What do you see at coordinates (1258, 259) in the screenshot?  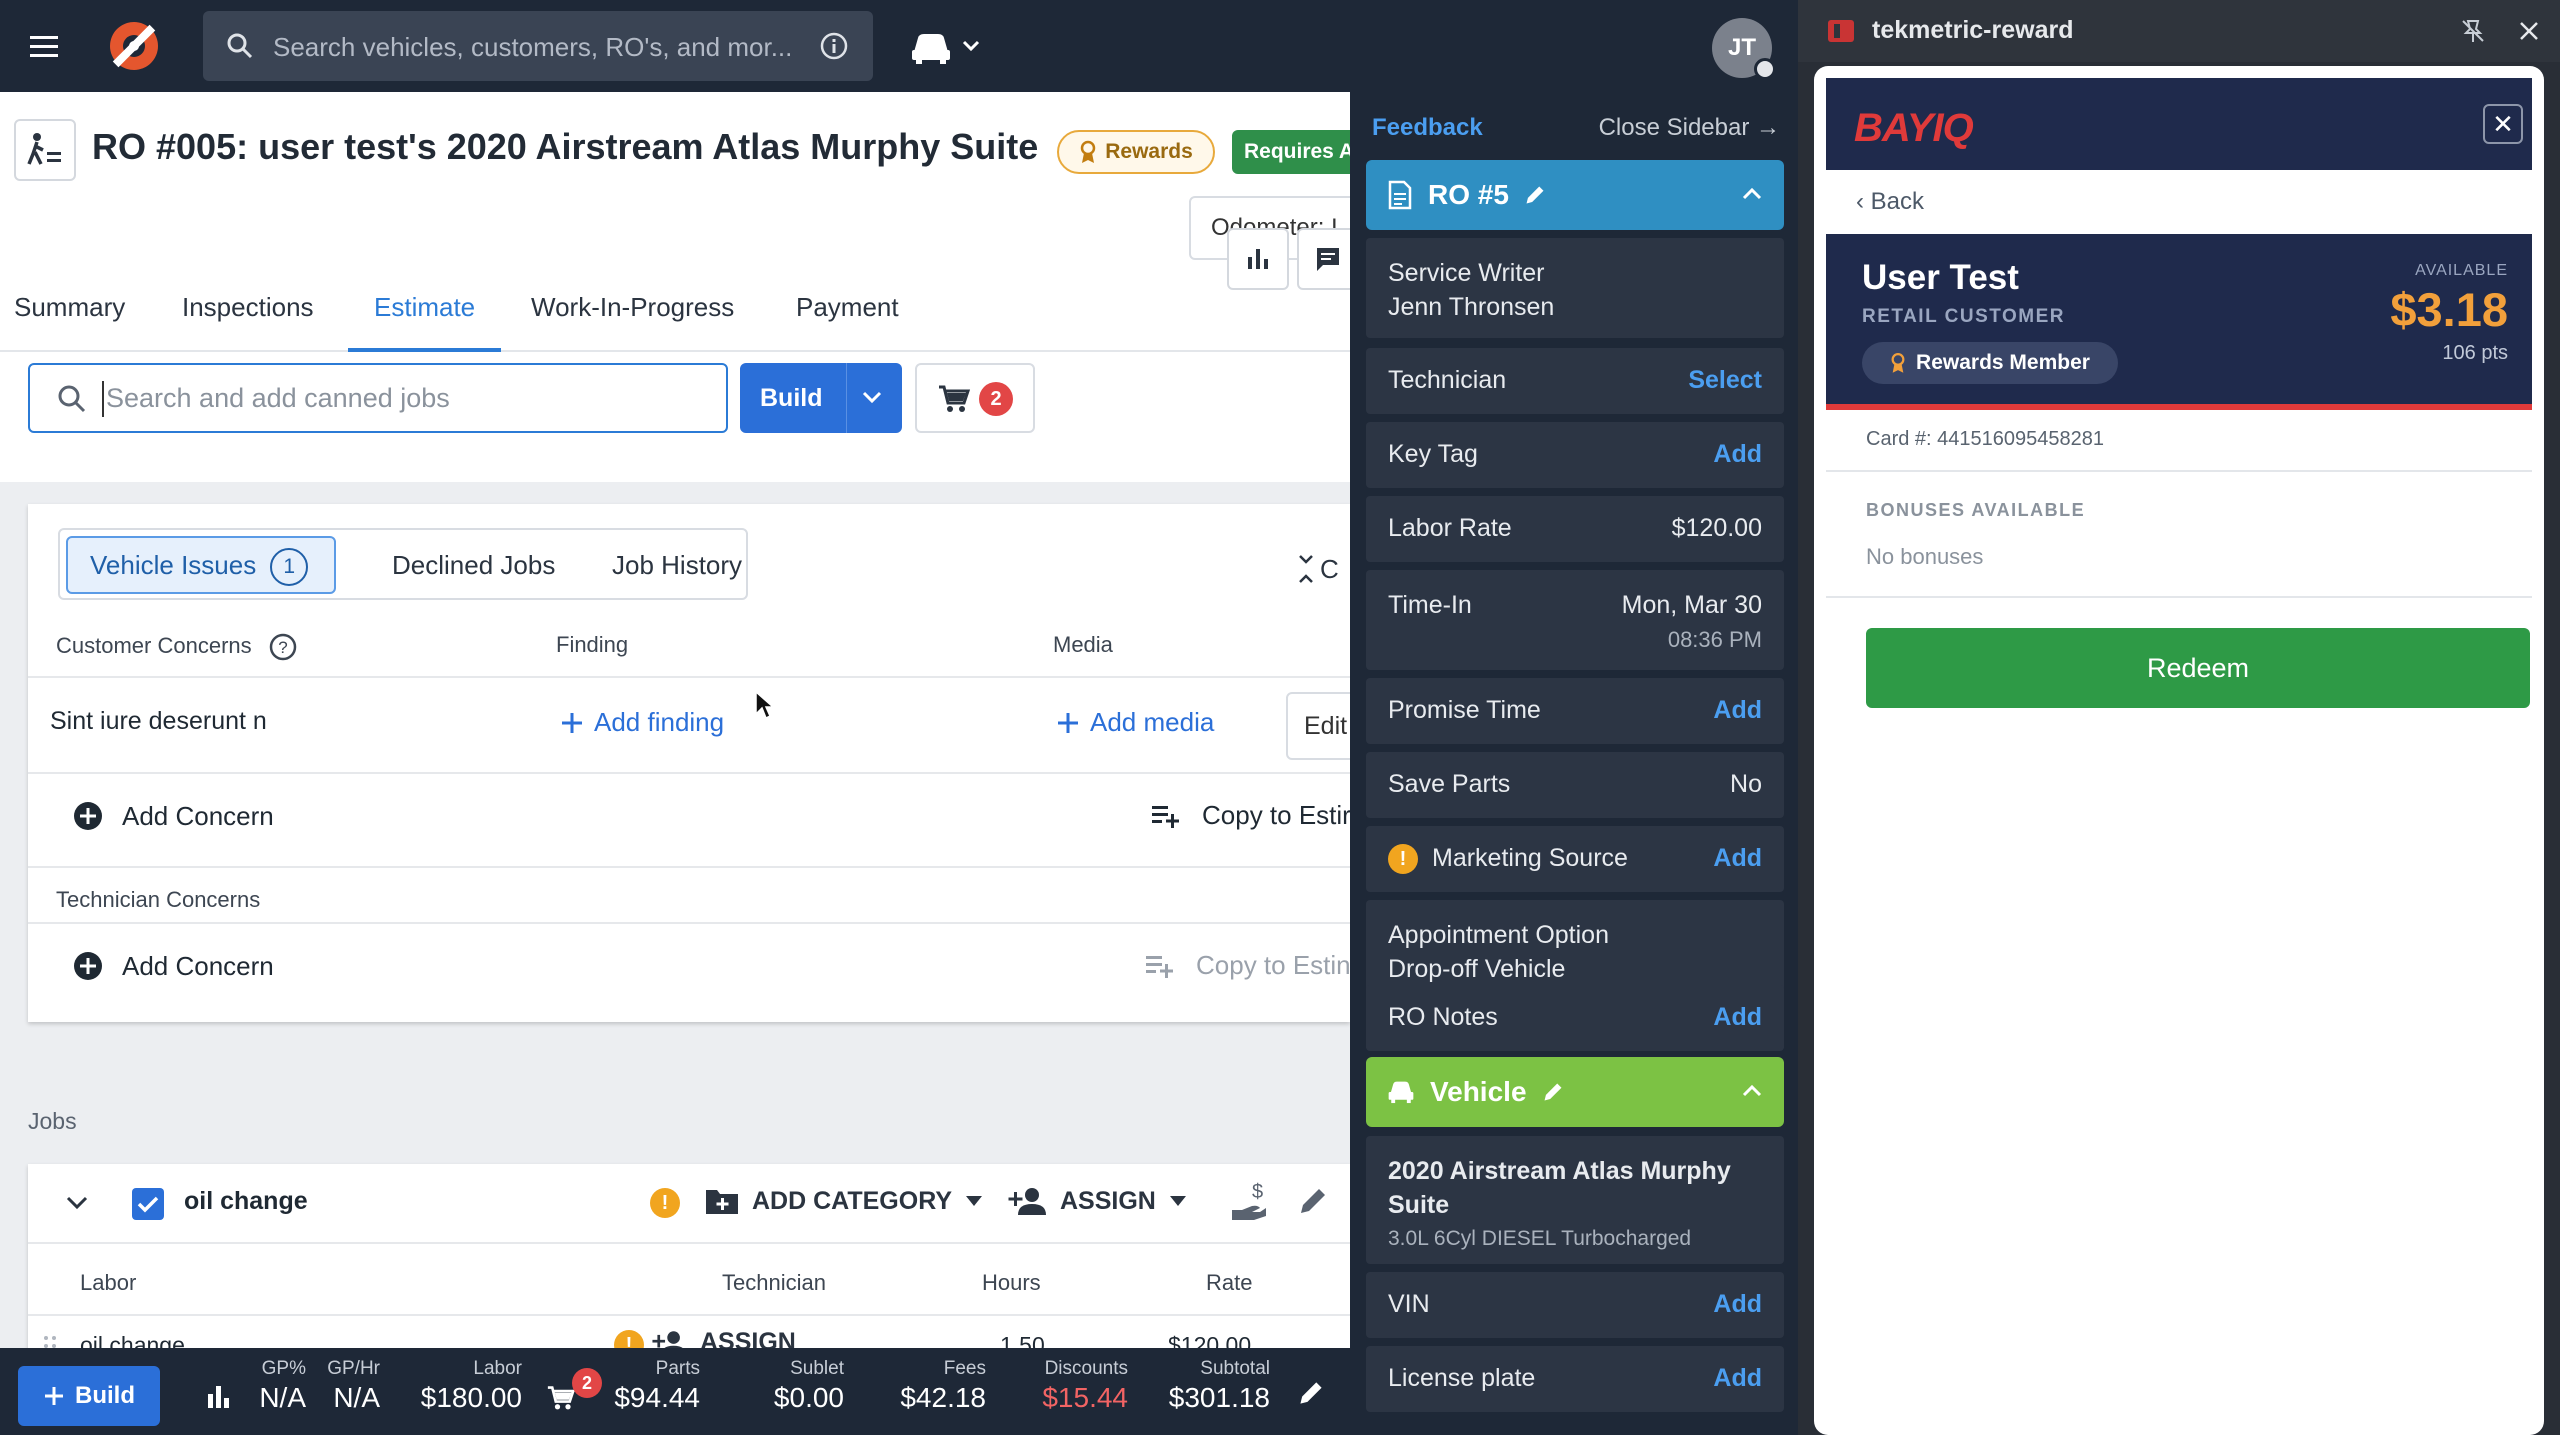 I see `profit-chart-button` at bounding box center [1258, 259].